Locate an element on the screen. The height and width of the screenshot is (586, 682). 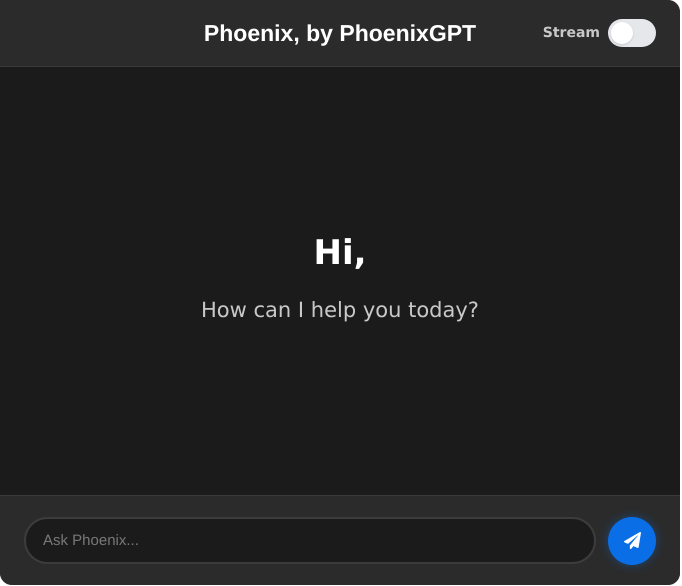
send-icon is located at coordinates (632, 540).